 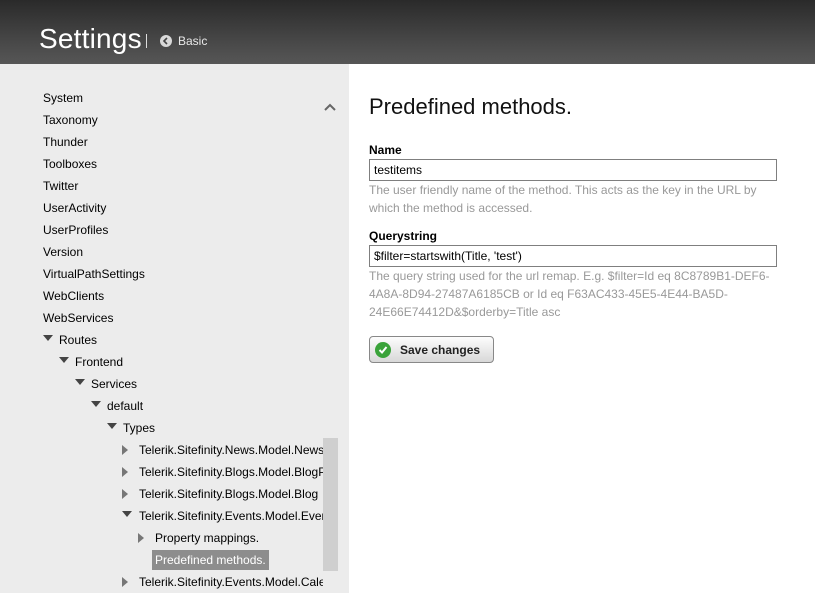 I want to click on tree-item-virtualpathsettings: VirtualPathSettings, so click(x=94, y=274).